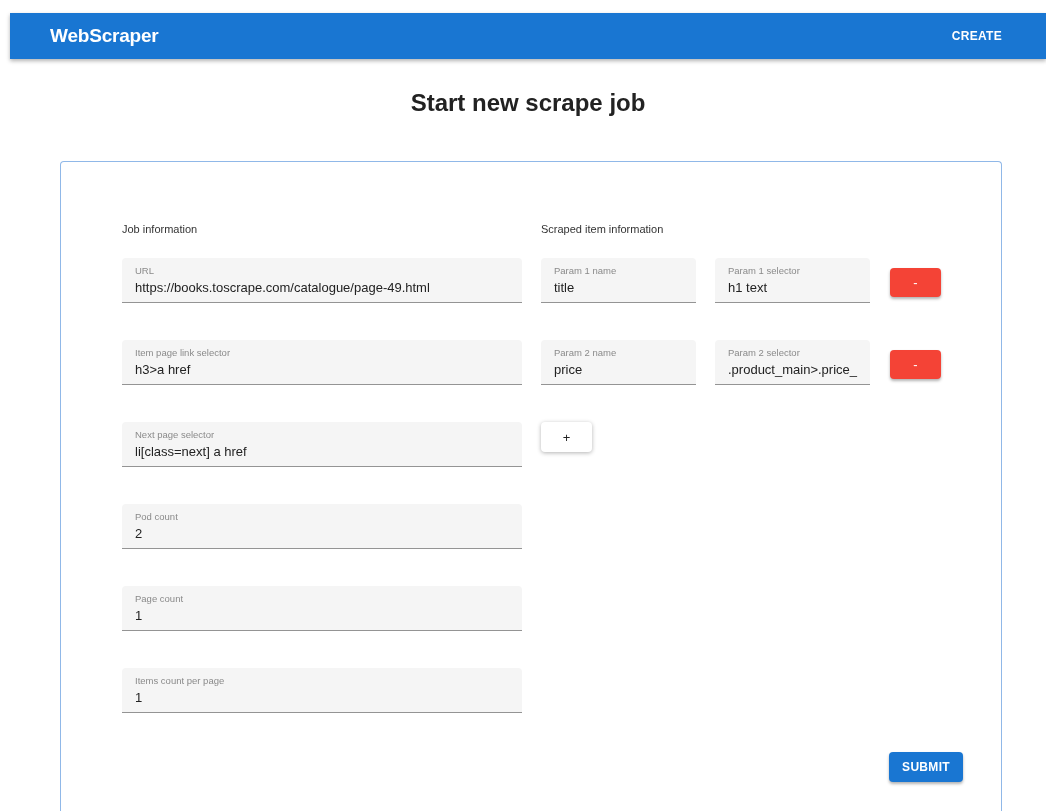 This screenshot has width=1046, height=811. I want to click on input-field: Pod count 2, so click(322, 526).